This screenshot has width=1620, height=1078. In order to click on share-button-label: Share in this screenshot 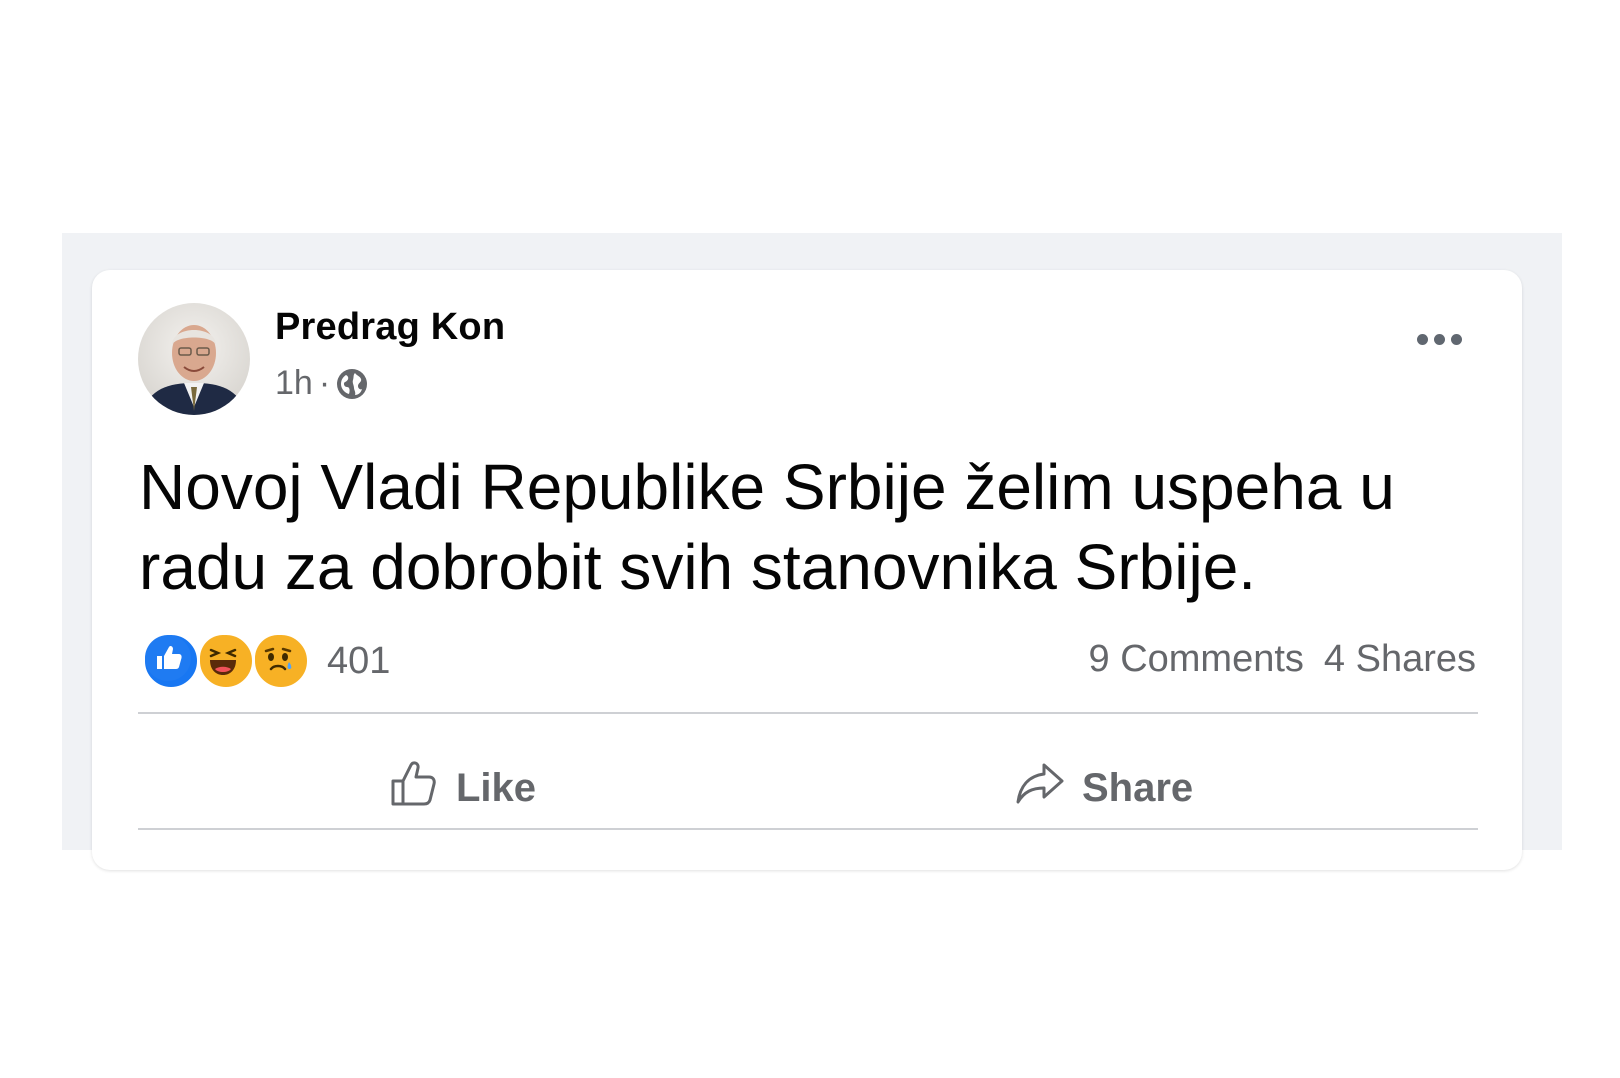, I will do `click(1138, 787)`.